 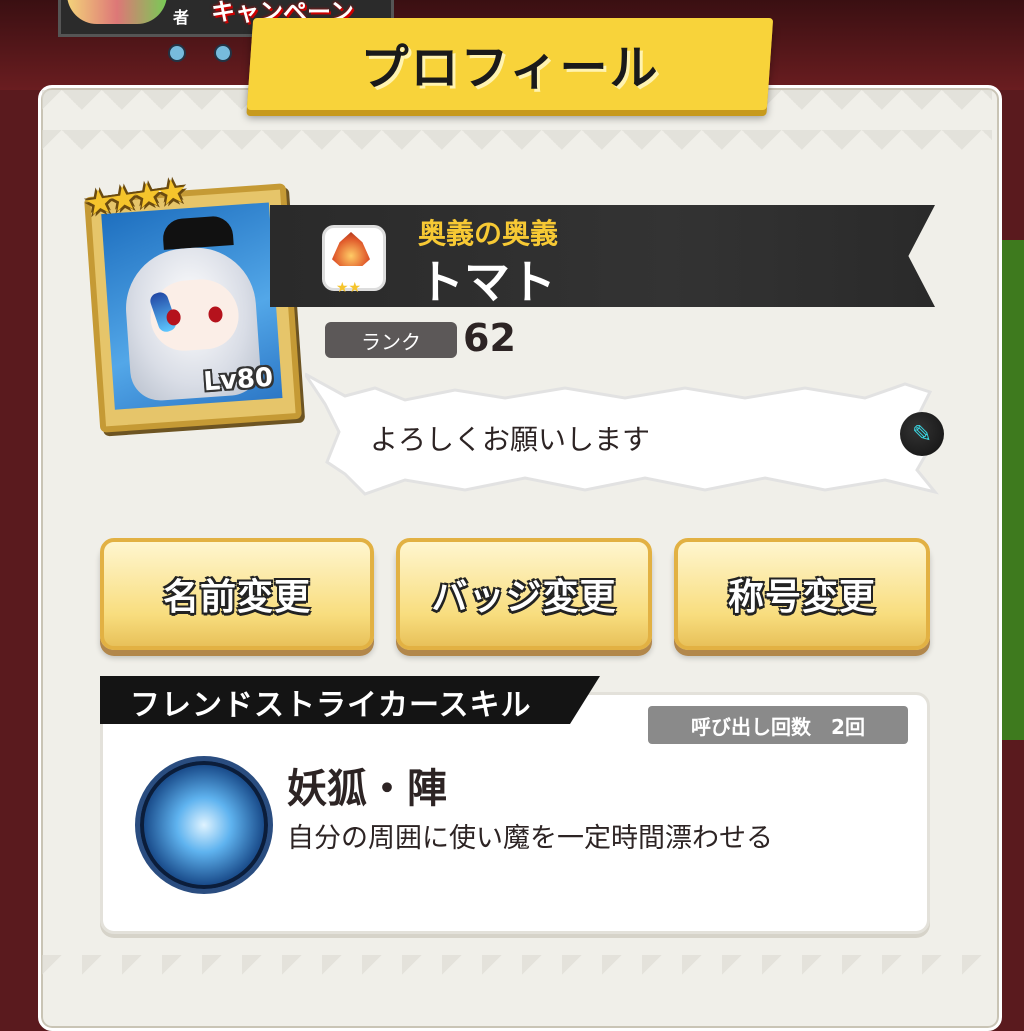 What do you see at coordinates (349, 288) in the screenshot?
I see `badge-star-rating: ★★` at bounding box center [349, 288].